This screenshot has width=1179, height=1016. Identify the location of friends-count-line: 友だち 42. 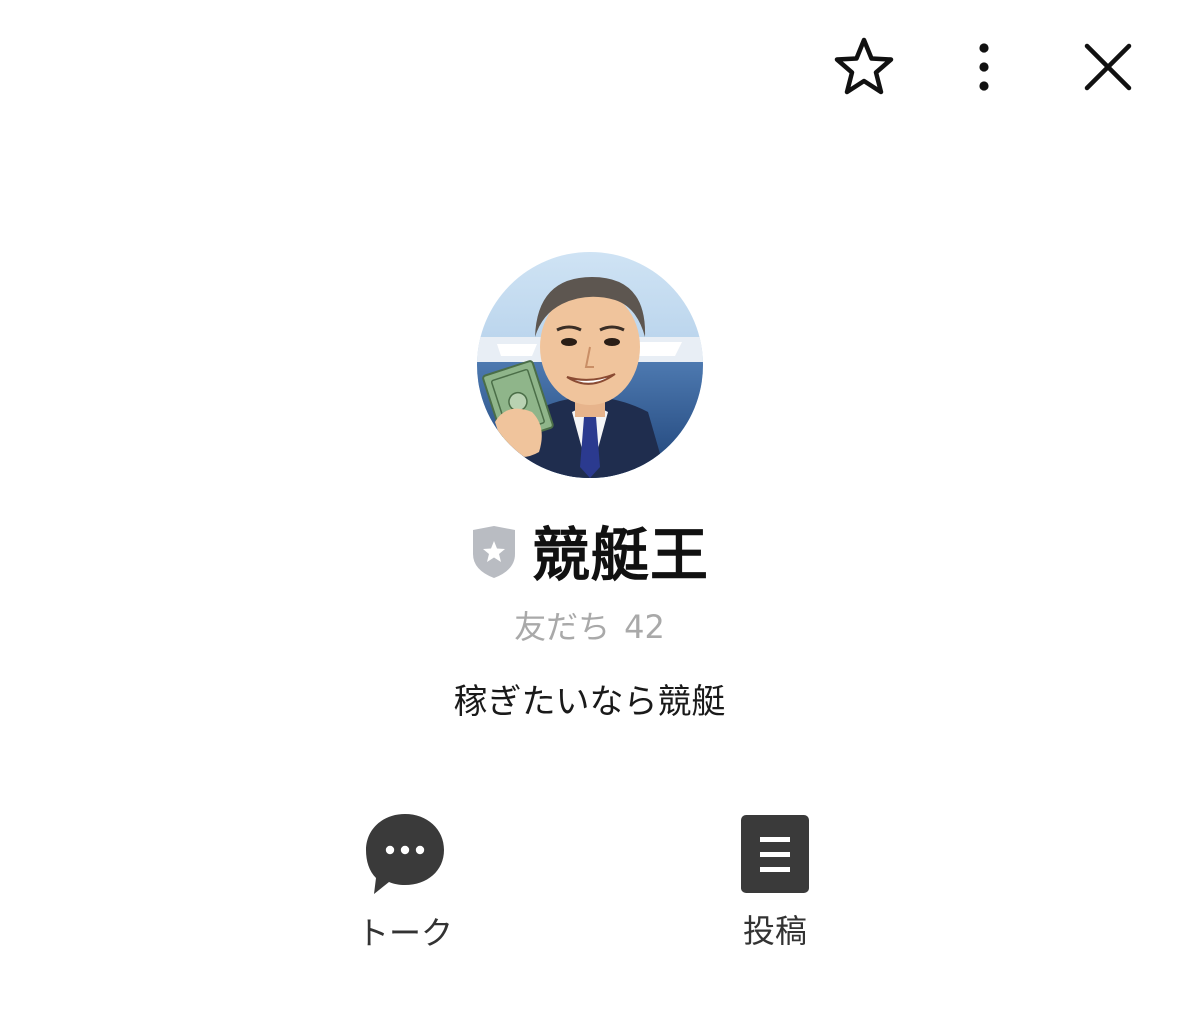
(589, 625).